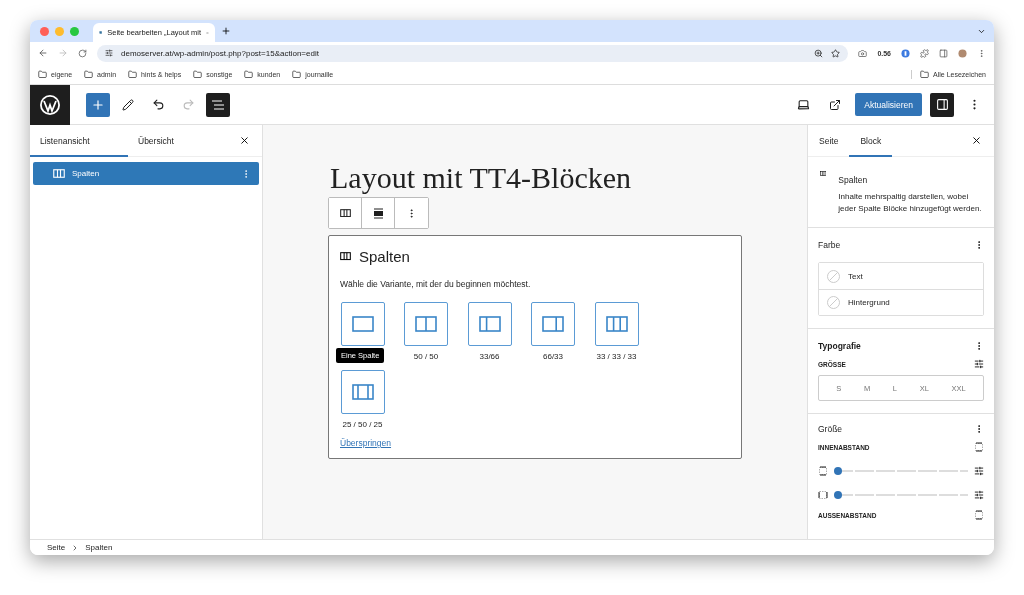 This screenshot has height=595, width=1024. What do you see at coordinates (226, 31) in the screenshot?
I see `new-tab-icon` at bounding box center [226, 31].